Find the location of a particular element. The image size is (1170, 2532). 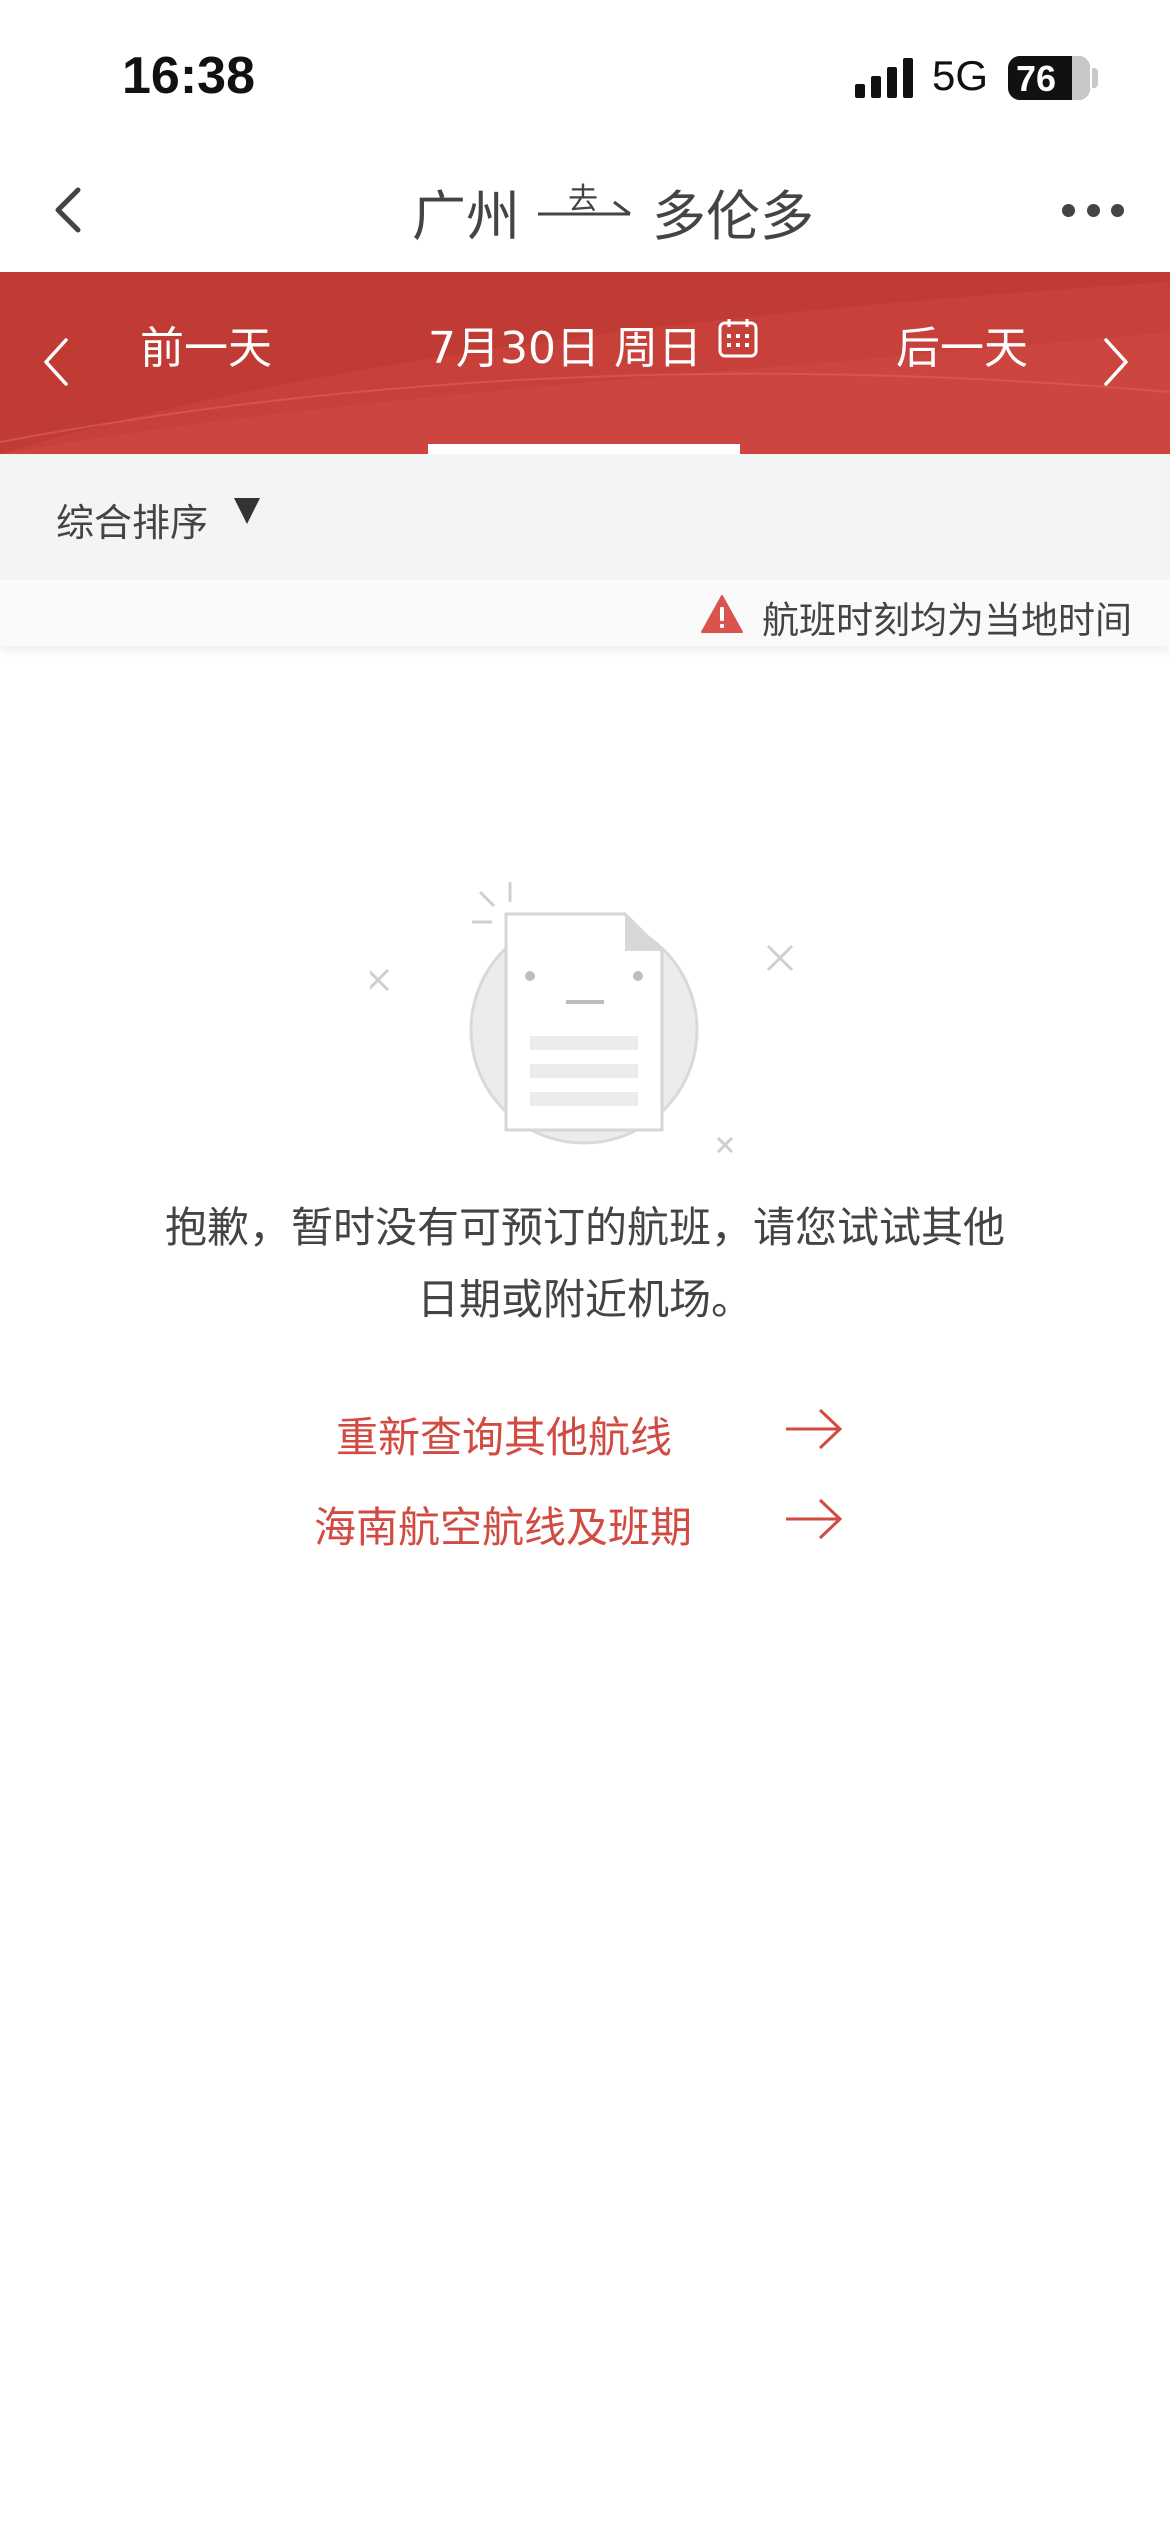

route-arrow-icon is located at coordinates (584, 208).